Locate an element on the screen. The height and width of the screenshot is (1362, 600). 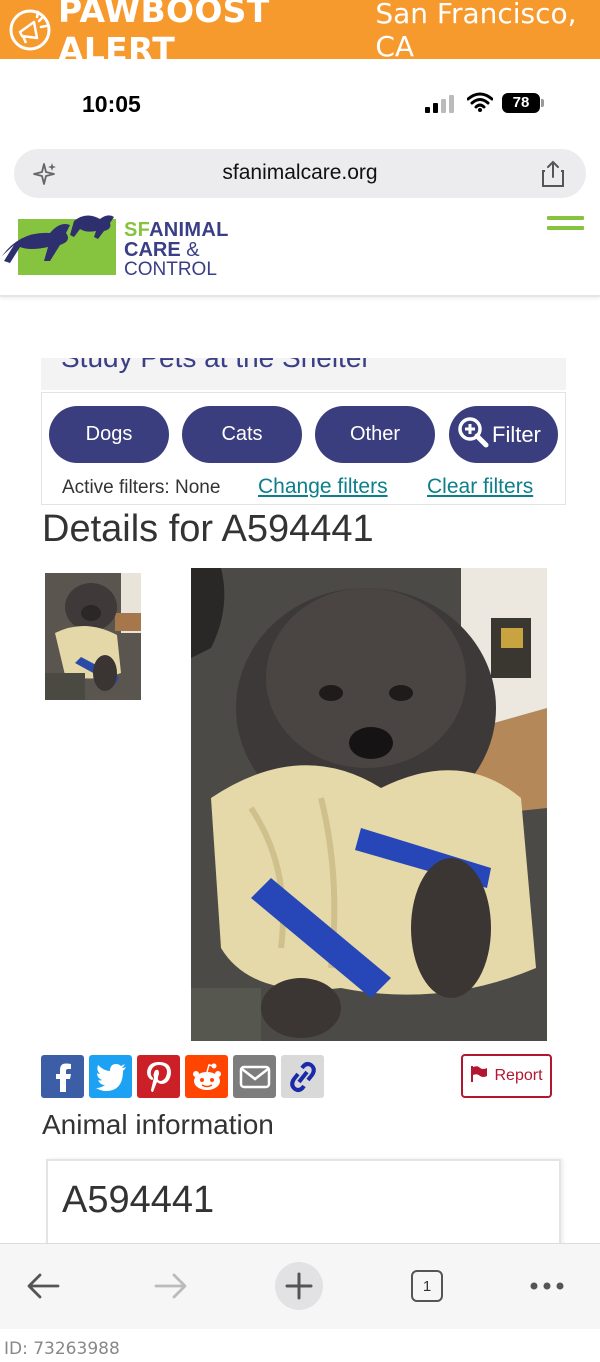
status-bar: 10:05 78 is located at coordinates (300, 103).